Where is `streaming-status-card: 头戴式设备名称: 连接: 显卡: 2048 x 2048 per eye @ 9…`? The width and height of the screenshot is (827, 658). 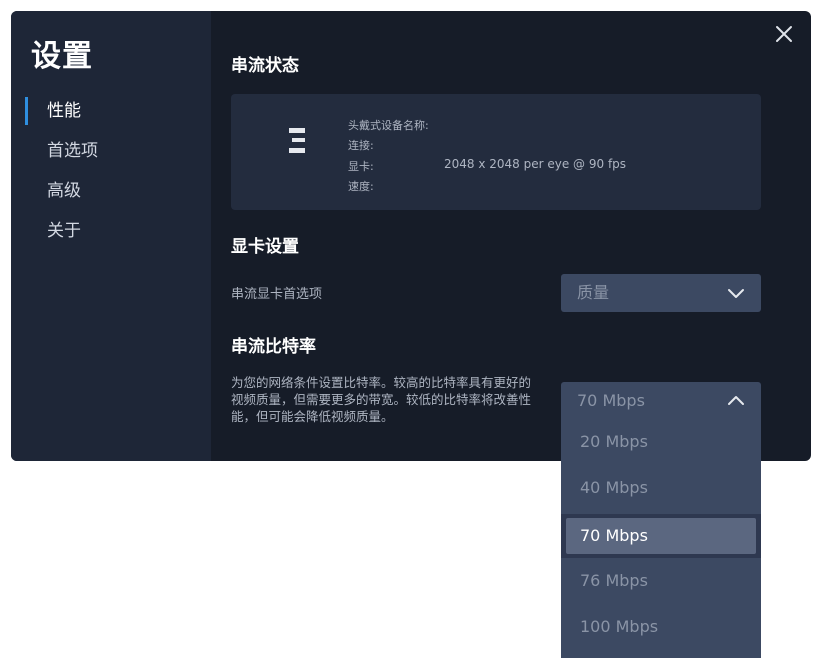
streaming-status-card: 头戴式设备名称: 连接: 显卡: 2048 x 2048 per eye @ 9… is located at coordinates (496, 152).